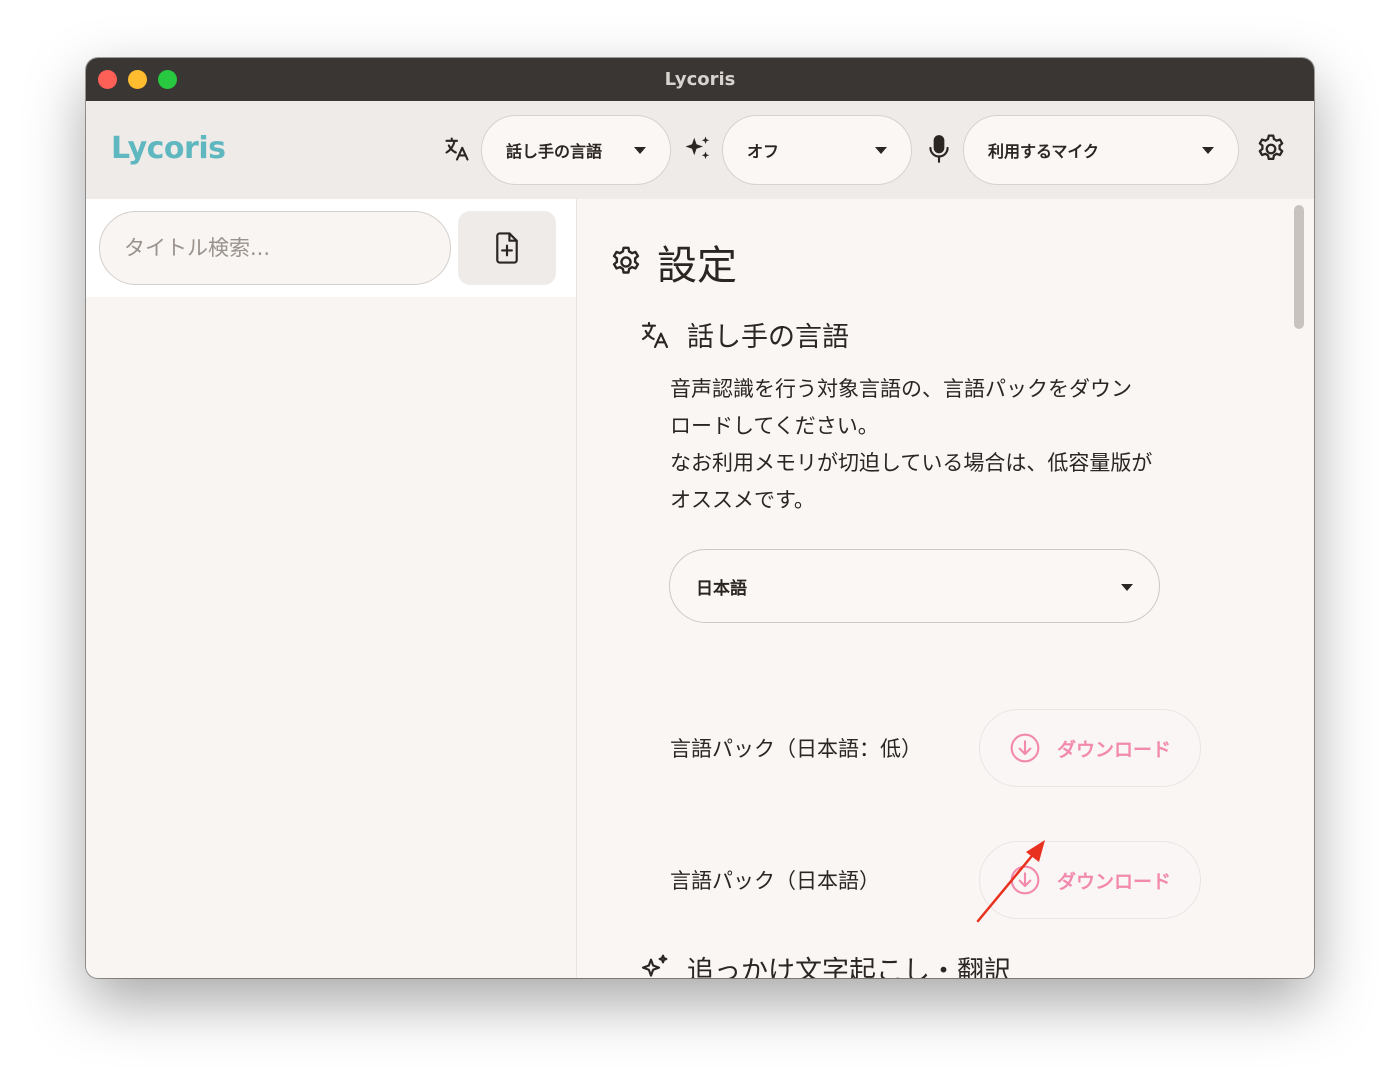 Image resolution: width=1400 pixels, height=1092 pixels. What do you see at coordinates (817, 150) in the screenshot?
I see `mode-dropdown: オフ` at bounding box center [817, 150].